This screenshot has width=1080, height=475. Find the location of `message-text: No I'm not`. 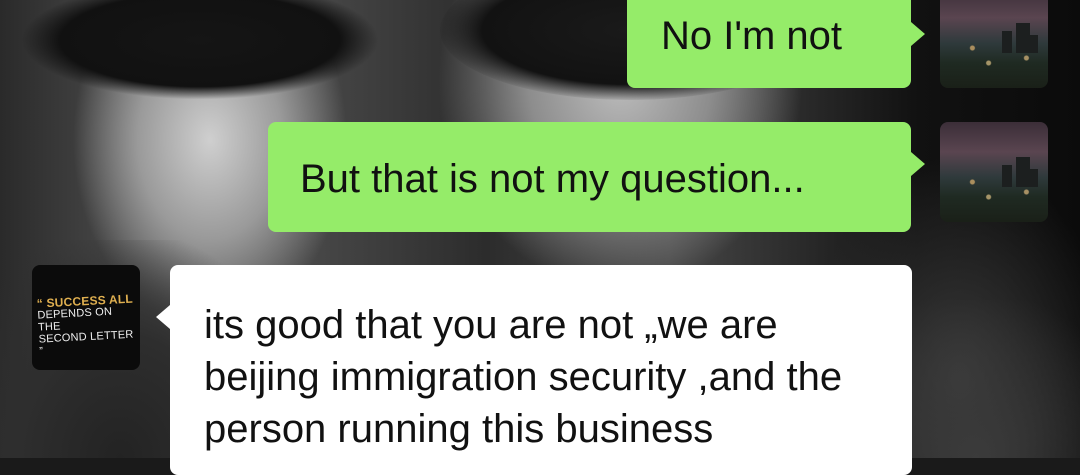

message-text: No I'm not is located at coordinates (752, 36).